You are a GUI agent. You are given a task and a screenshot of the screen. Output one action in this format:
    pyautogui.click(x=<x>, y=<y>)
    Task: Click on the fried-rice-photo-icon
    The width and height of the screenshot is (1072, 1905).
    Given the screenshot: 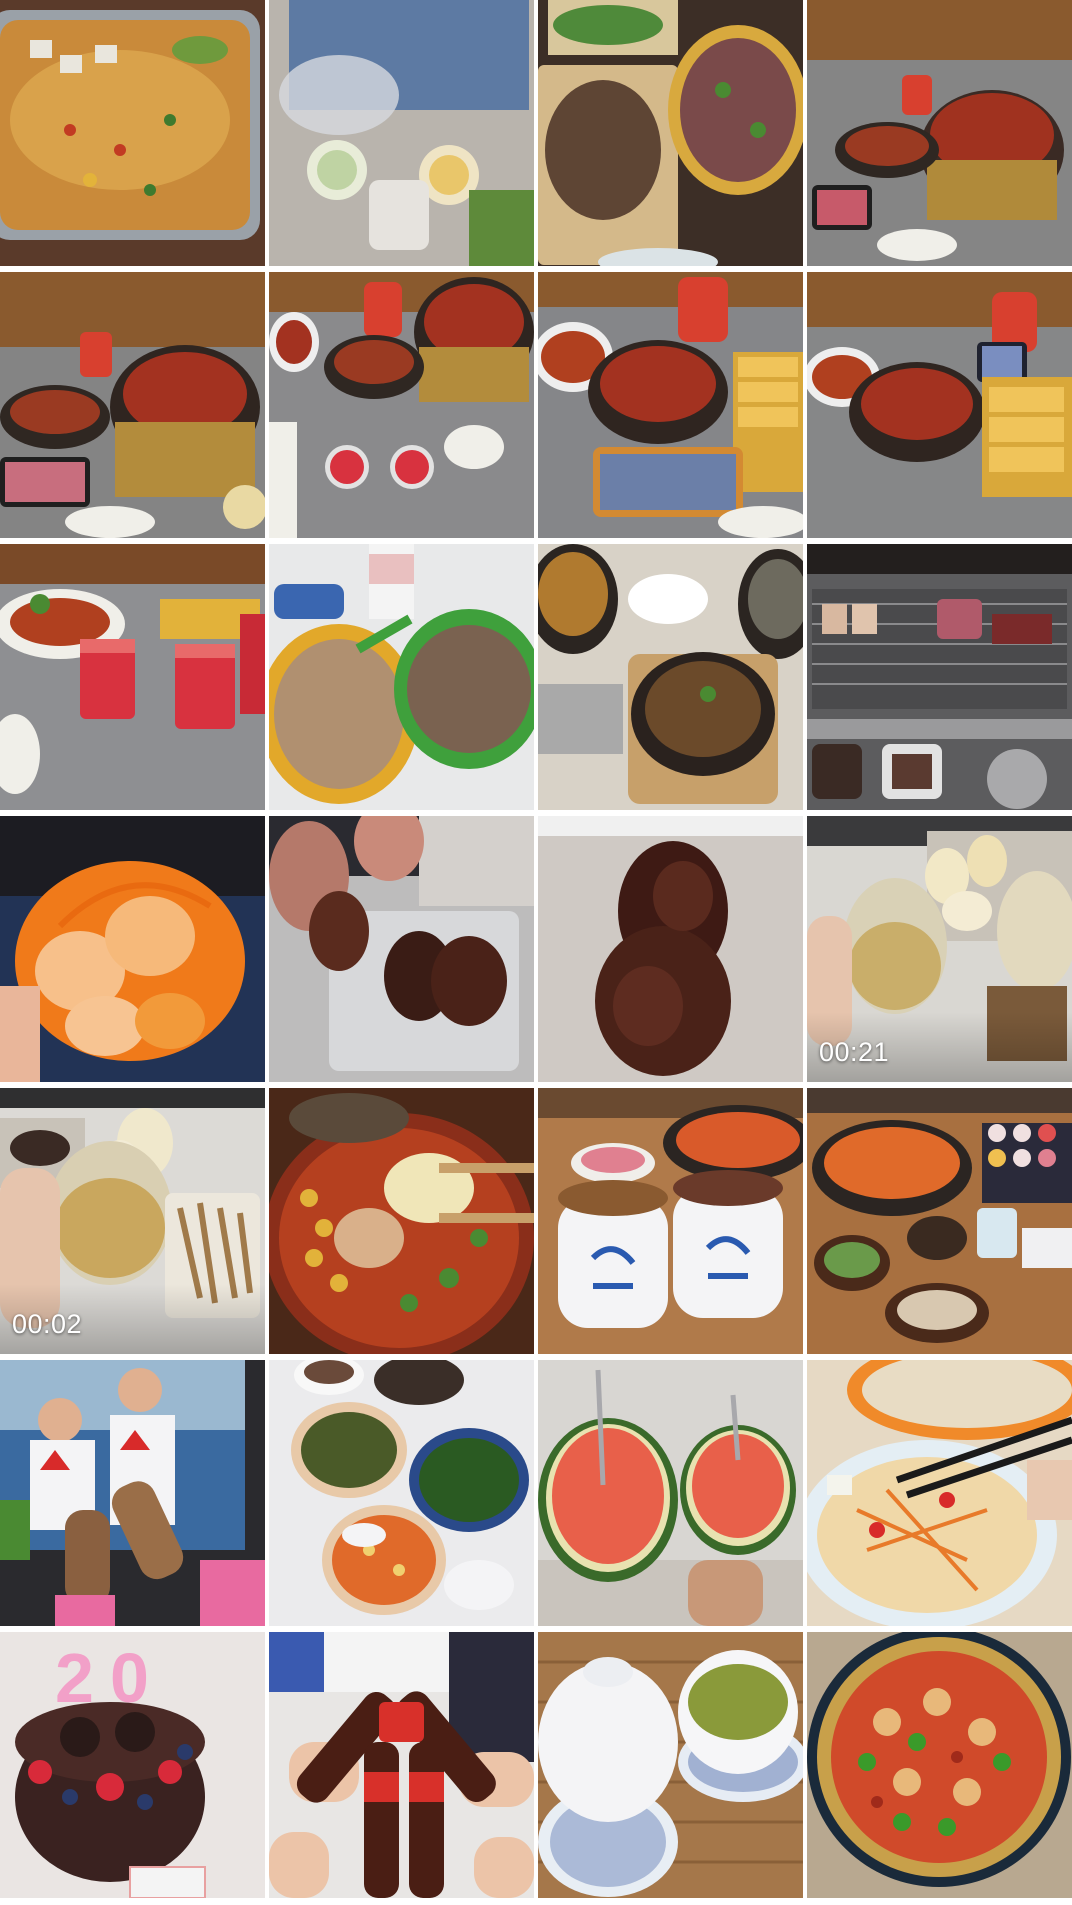 What is the action you would take?
    pyautogui.click(x=401, y=677)
    